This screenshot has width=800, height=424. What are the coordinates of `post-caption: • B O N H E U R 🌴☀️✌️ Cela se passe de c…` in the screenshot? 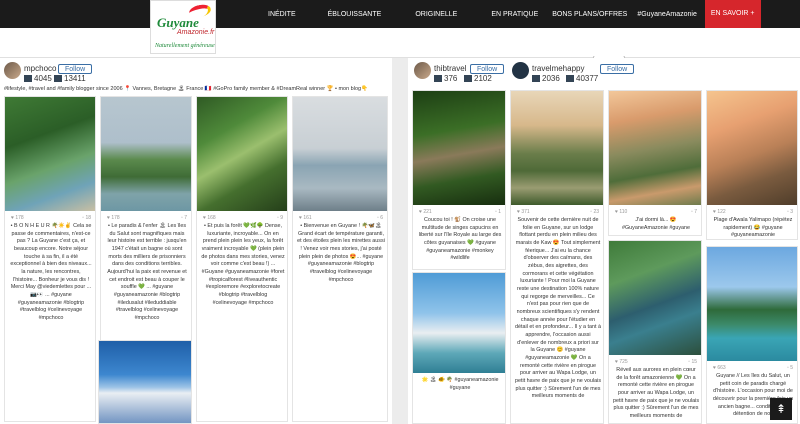 It's located at (51, 272).